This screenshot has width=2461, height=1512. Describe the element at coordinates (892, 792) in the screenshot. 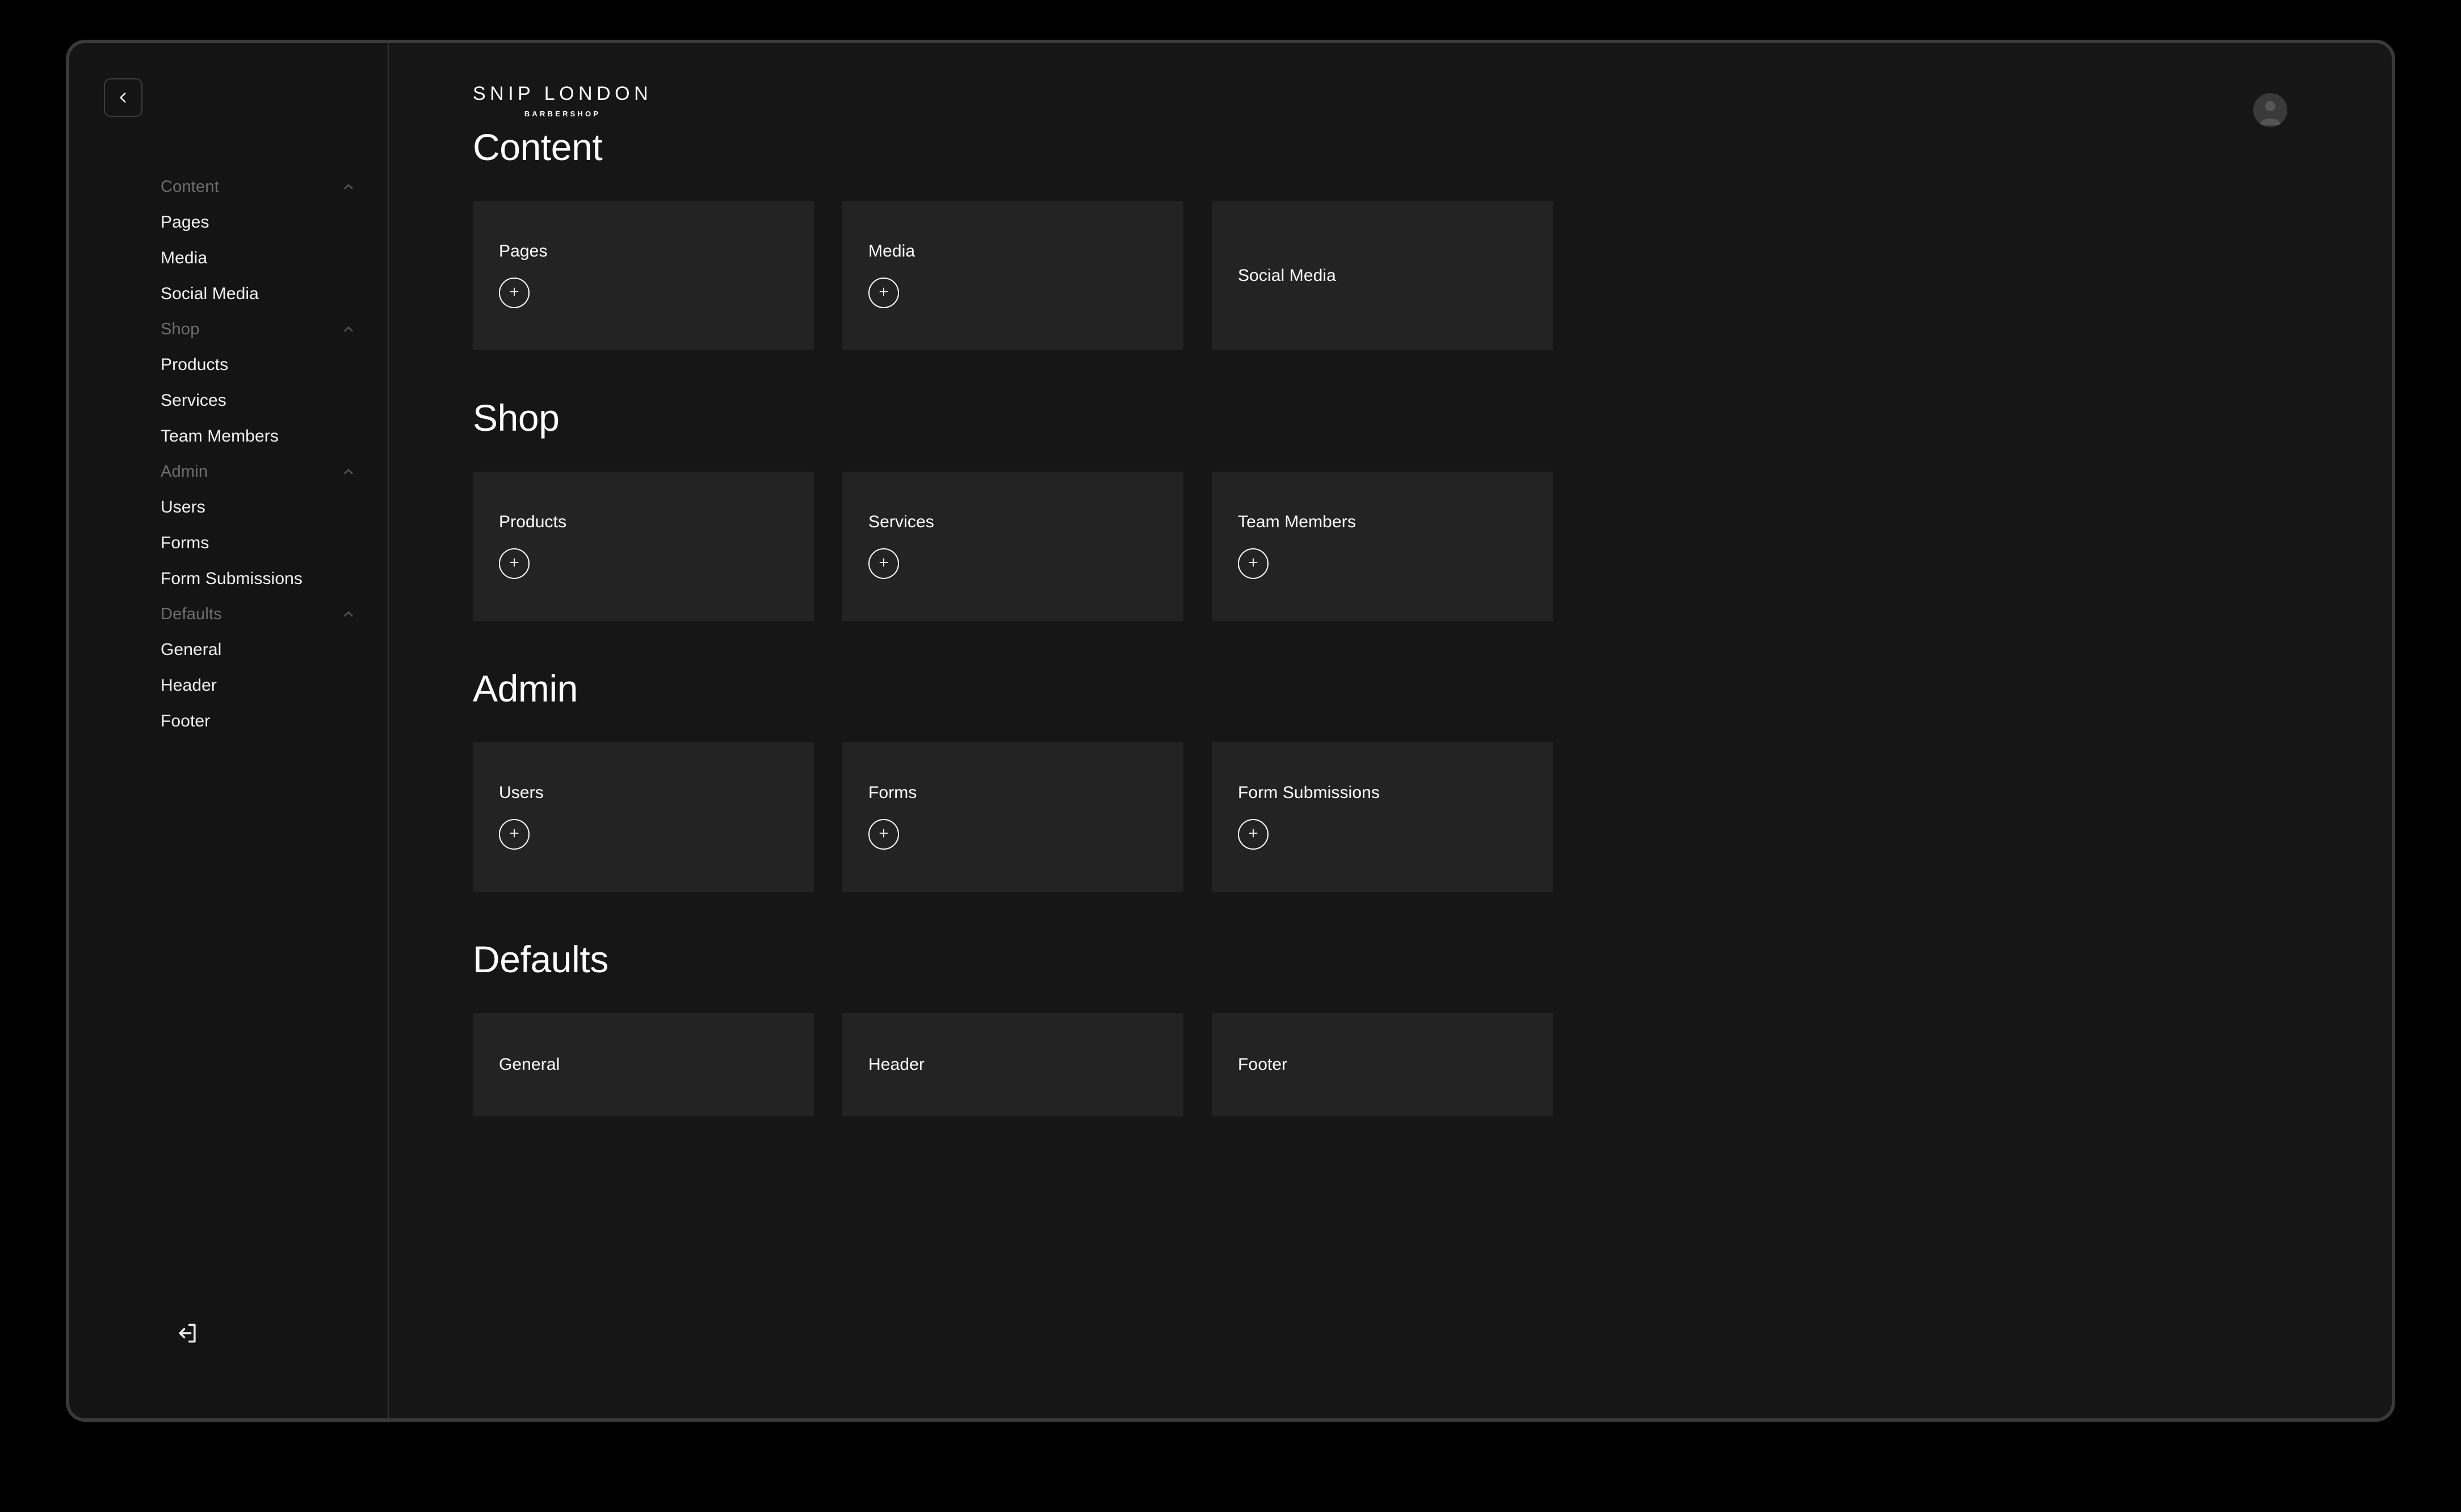

I see `card-title: Forms` at that location.